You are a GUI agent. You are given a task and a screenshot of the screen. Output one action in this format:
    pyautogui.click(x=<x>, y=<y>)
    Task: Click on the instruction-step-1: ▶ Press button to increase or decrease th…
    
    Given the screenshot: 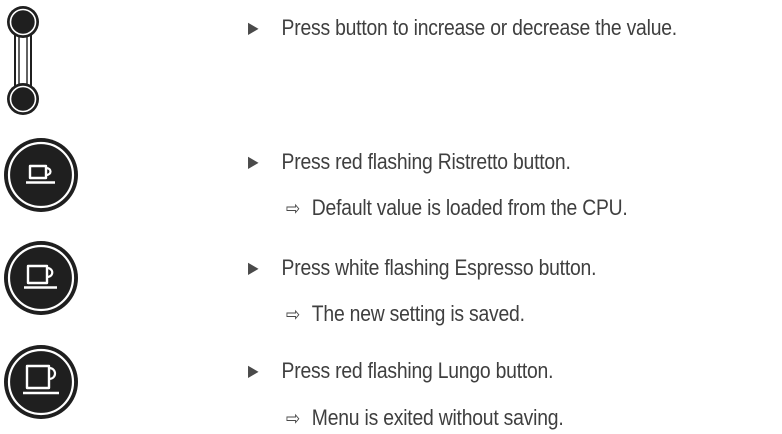 What is the action you would take?
    pyautogui.click(x=462, y=28)
    